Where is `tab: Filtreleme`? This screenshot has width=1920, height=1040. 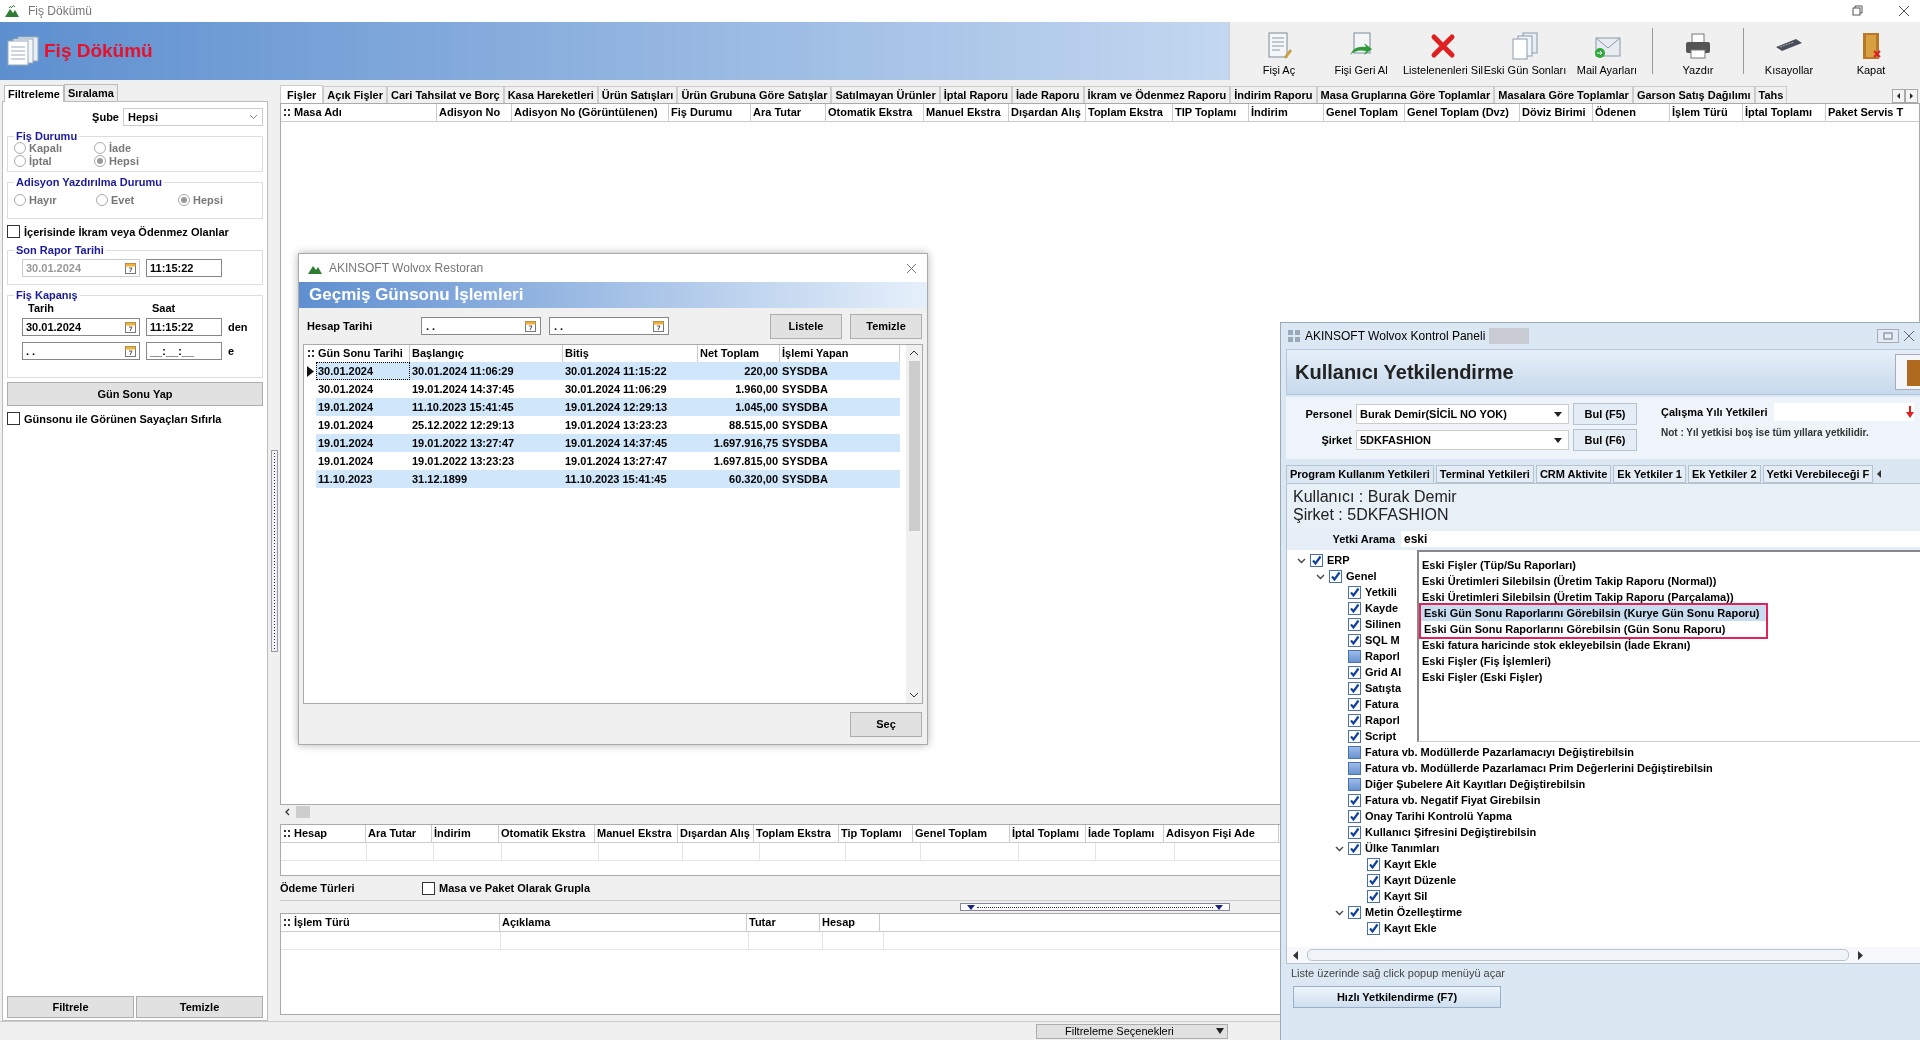
tab: Filtreleme is located at coordinates (34, 93).